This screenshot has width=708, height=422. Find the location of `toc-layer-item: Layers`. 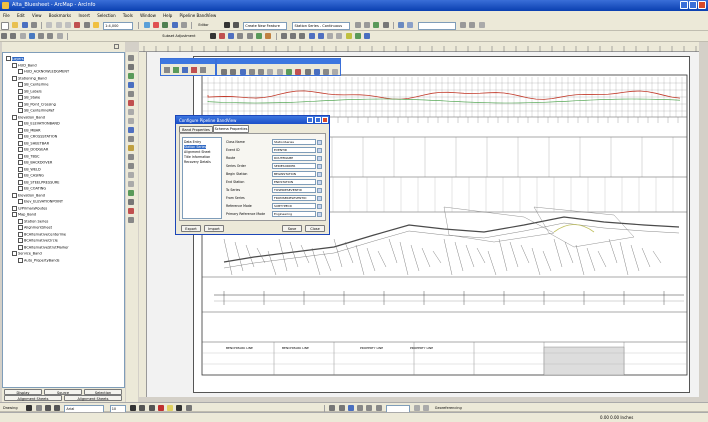

toc-layer-item: Layers is located at coordinates (15, 58).